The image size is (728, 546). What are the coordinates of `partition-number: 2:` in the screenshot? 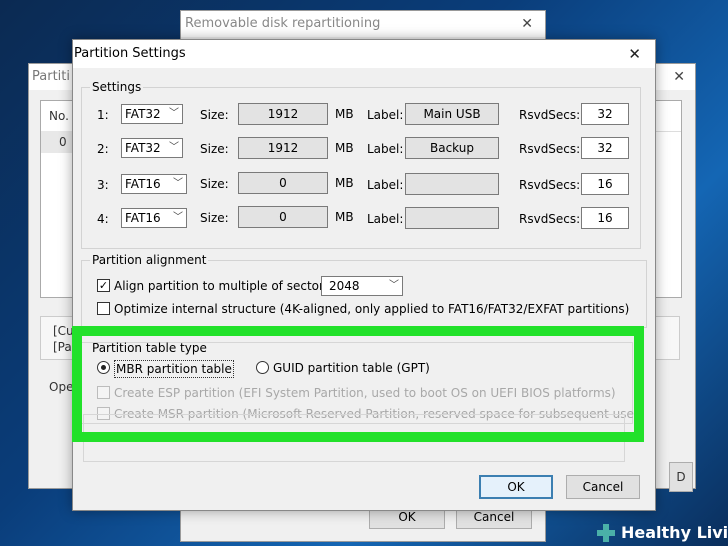 It's located at (103, 149).